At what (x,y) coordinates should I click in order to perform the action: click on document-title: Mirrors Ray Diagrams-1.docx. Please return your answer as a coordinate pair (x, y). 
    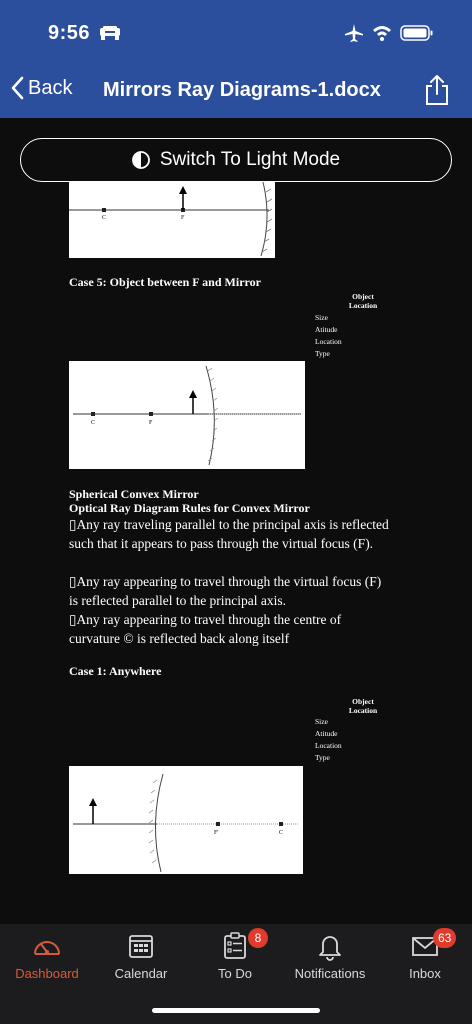
    Looking at the image, I should click on (242, 90).